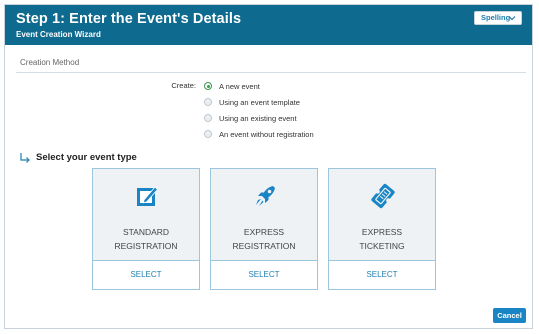  I want to click on card-title-line-2: TICKETING, so click(382, 246).